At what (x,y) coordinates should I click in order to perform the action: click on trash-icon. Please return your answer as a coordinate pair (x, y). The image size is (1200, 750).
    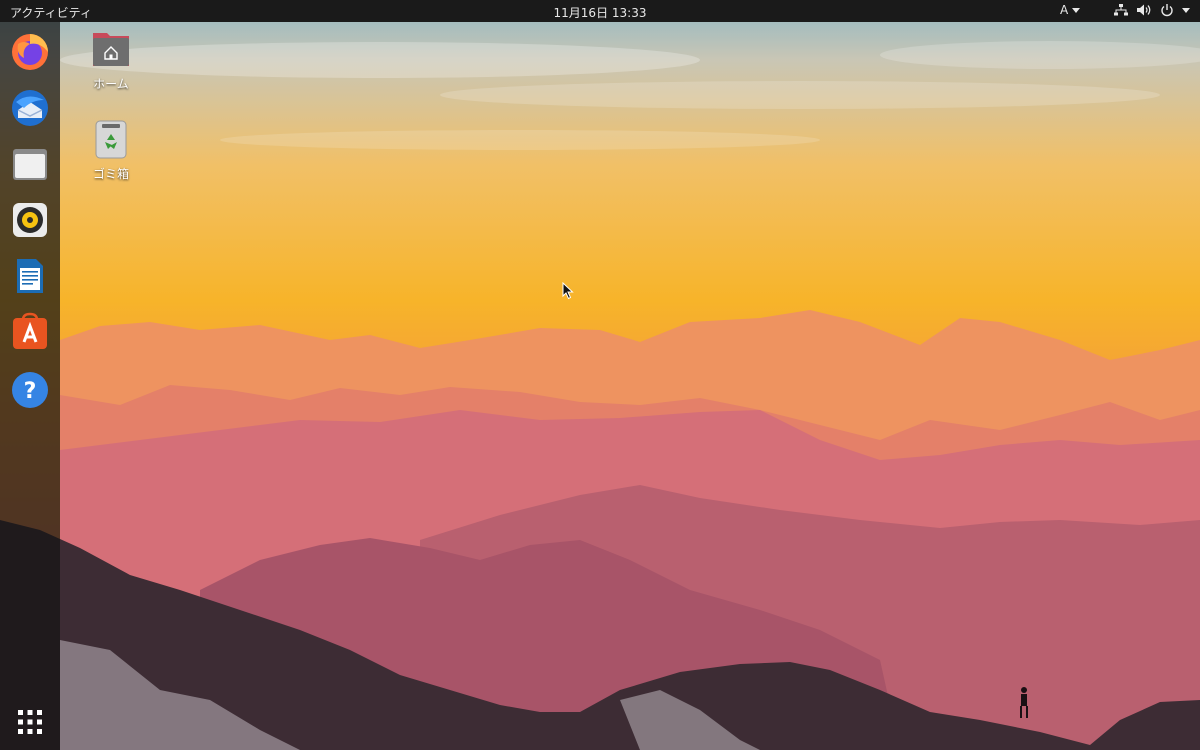
    Looking at the image, I should click on (111, 139).